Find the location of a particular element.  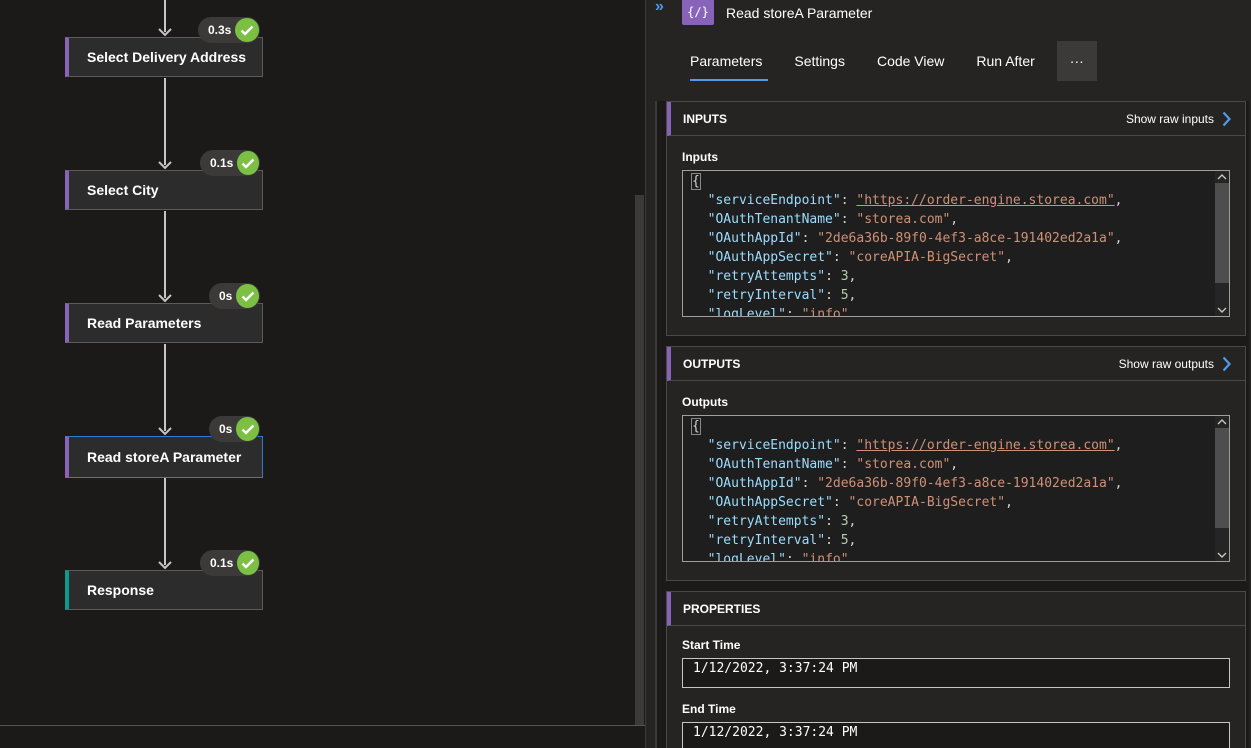

show-raw-outputs-link: Show raw outputs is located at coordinates (1175, 364).